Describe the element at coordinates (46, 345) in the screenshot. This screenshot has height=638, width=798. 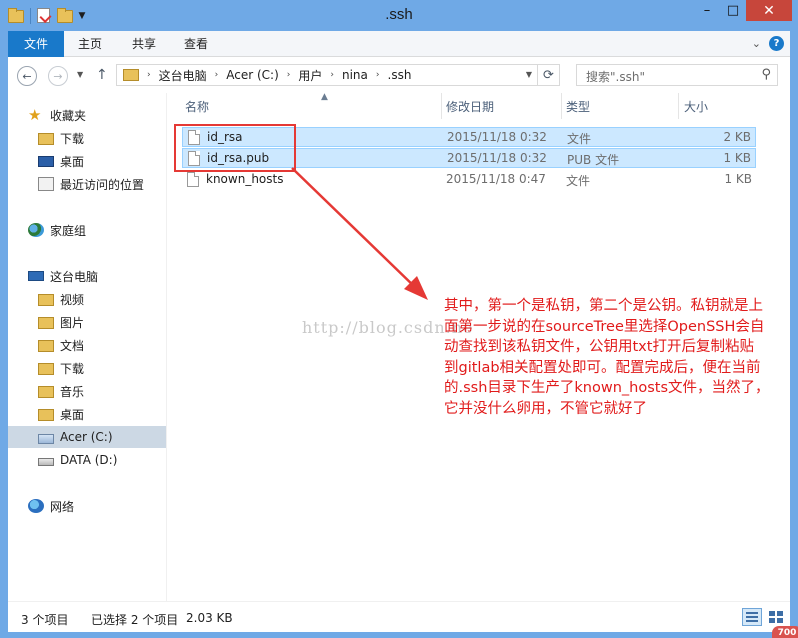
I see `documents-folder-icon` at that location.